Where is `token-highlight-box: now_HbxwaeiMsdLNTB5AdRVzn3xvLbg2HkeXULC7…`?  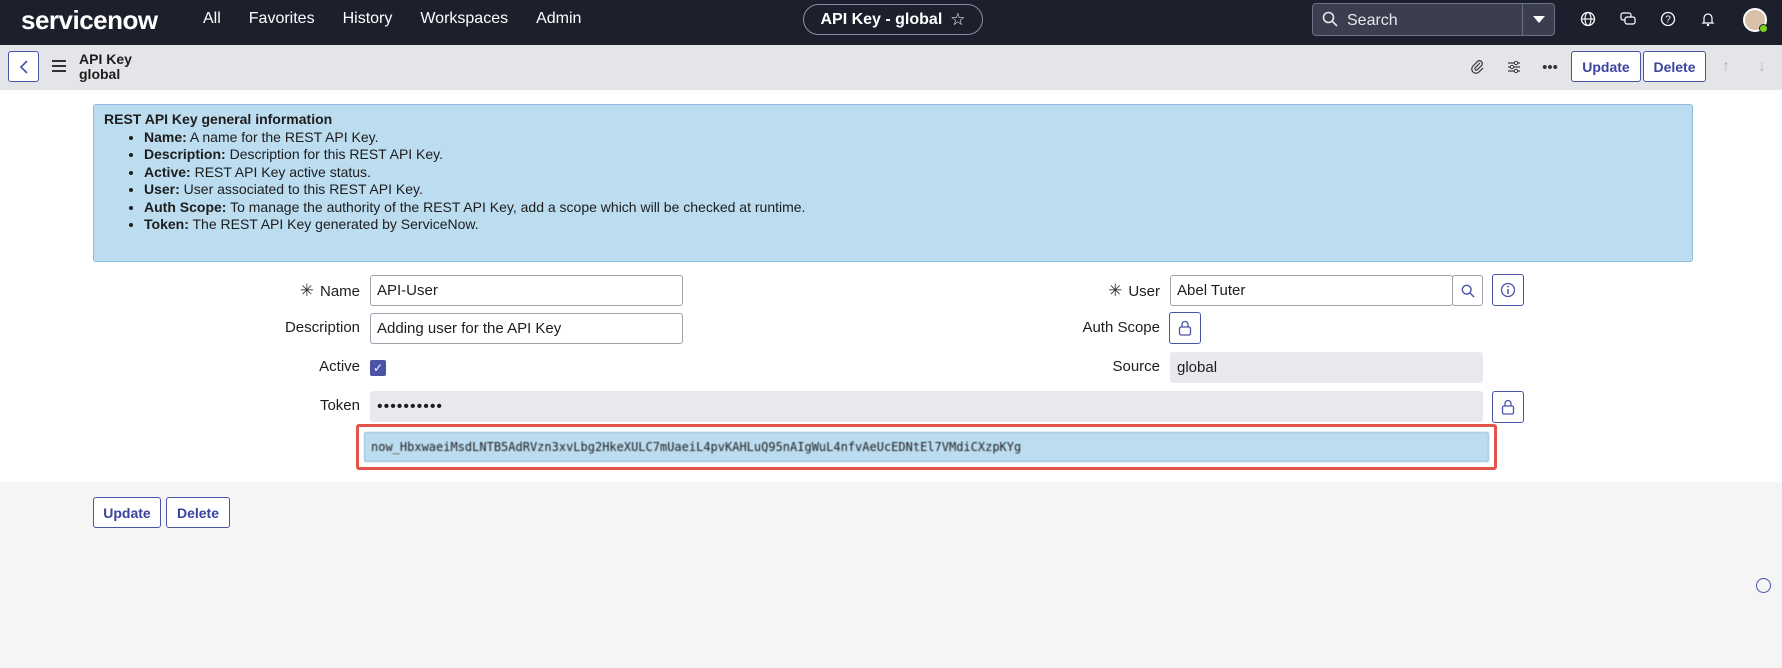 token-highlight-box: now_HbxwaeiMsdLNTB5AdRVzn3xvLbg2HkeXULC7… is located at coordinates (926, 447).